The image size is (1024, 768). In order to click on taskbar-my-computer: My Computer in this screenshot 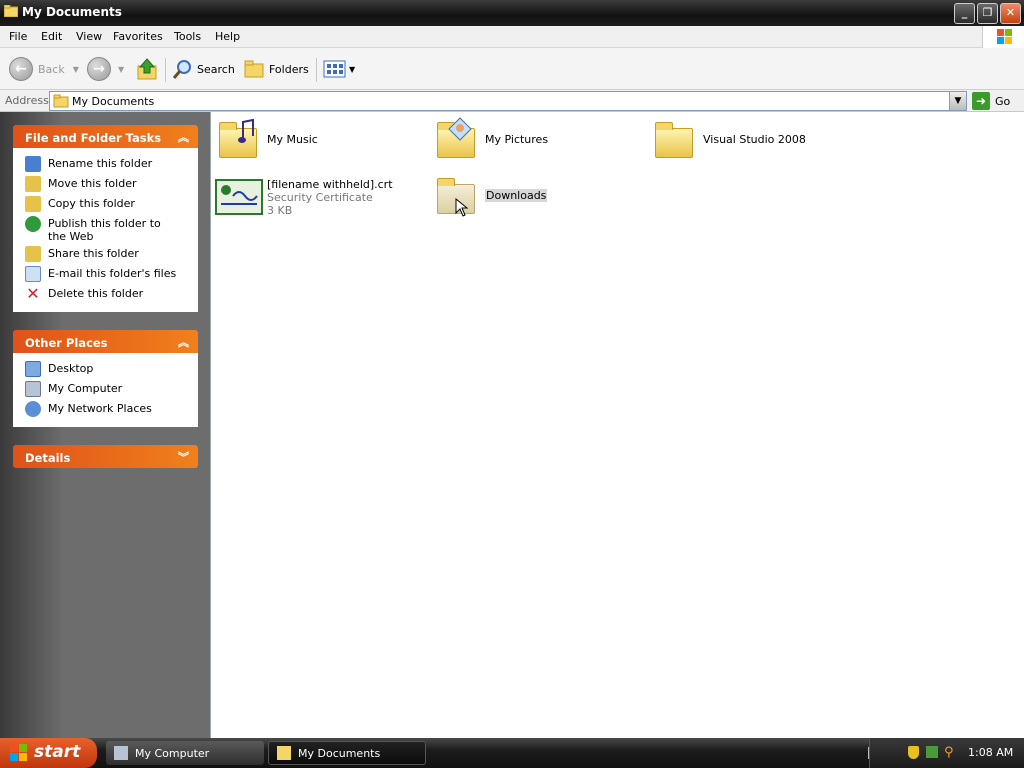, I will do `click(185, 753)`.